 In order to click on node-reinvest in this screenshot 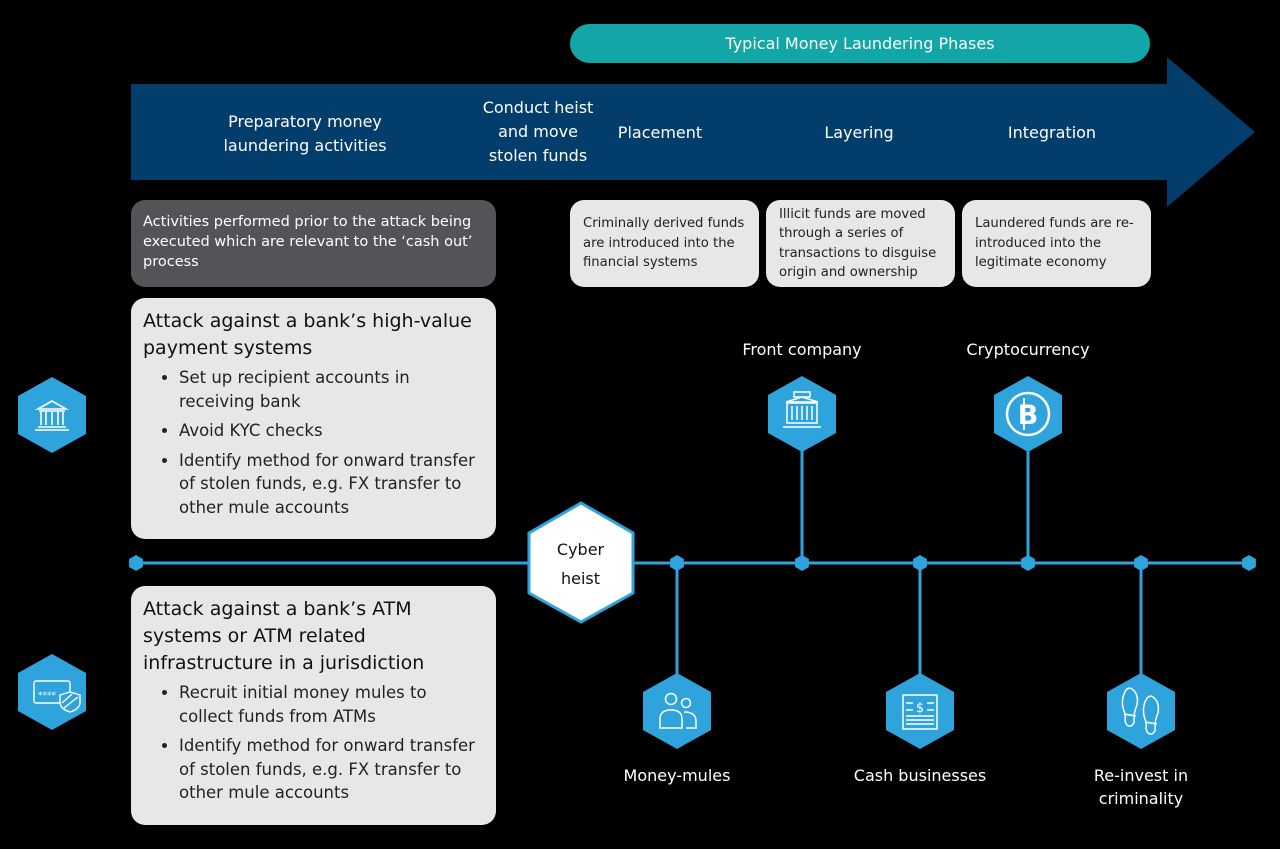, I will do `click(1141, 563)`.